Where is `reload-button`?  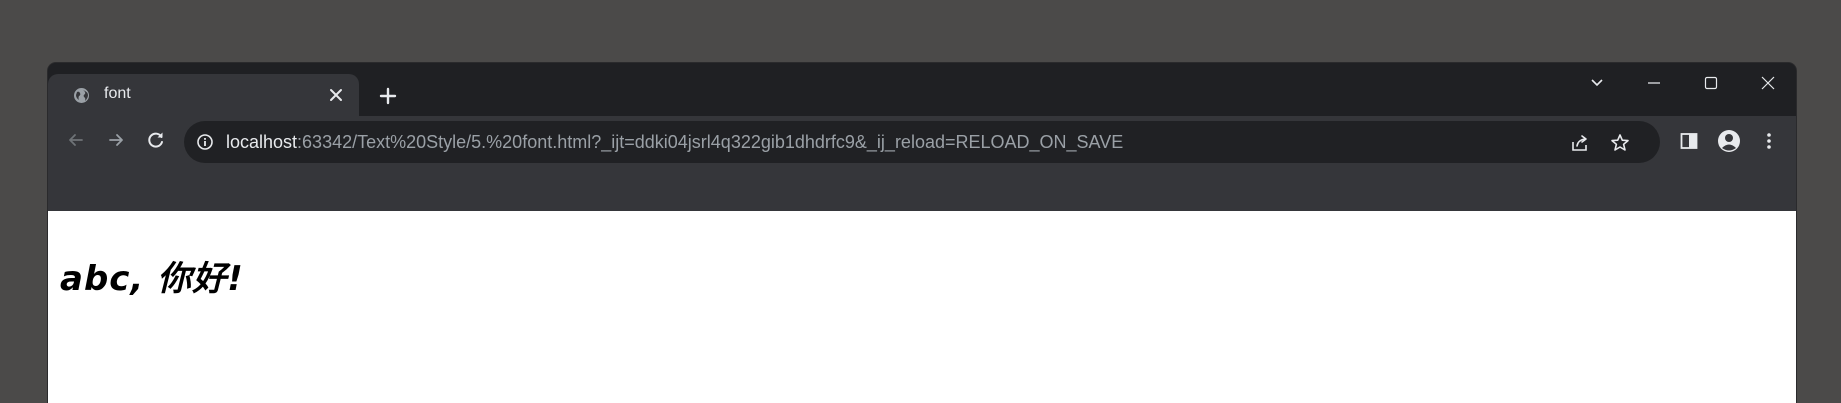 reload-button is located at coordinates (156, 140).